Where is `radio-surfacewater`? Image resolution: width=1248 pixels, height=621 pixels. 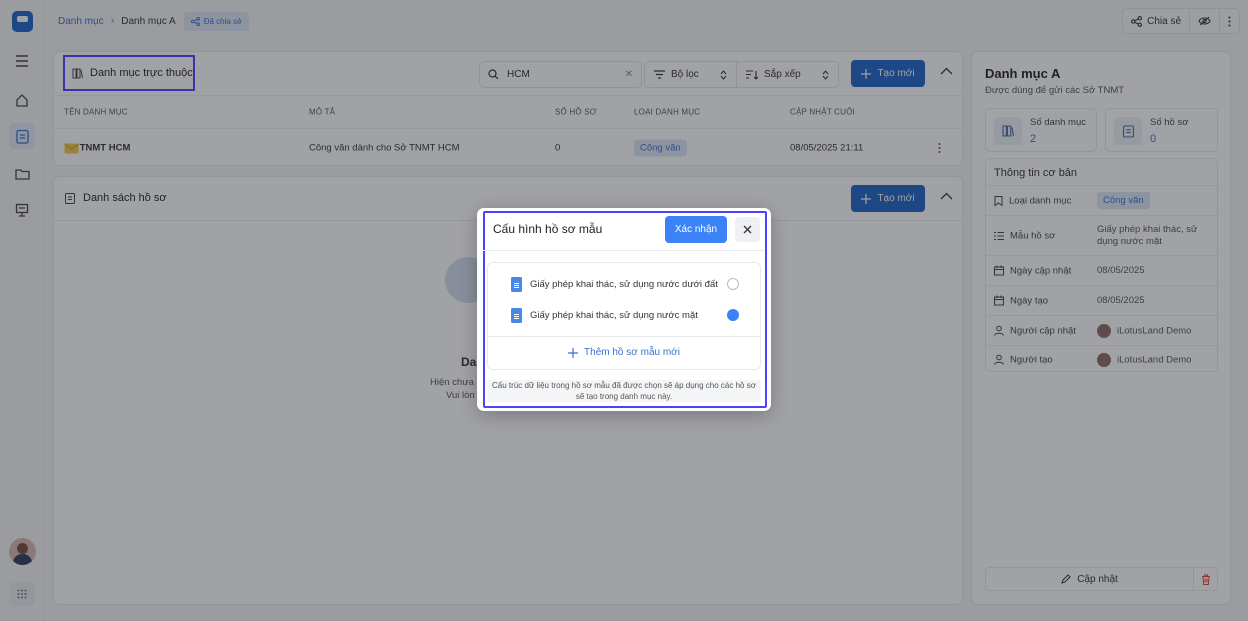
radio-surfacewater is located at coordinates (733, 315).